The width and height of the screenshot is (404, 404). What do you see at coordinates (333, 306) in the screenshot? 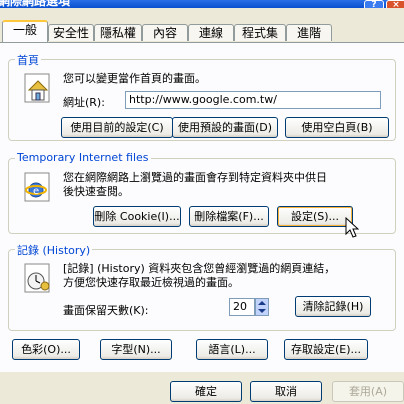
I see `clear-history-button: 清除記錄(H)` at bounding box center [333, 306].